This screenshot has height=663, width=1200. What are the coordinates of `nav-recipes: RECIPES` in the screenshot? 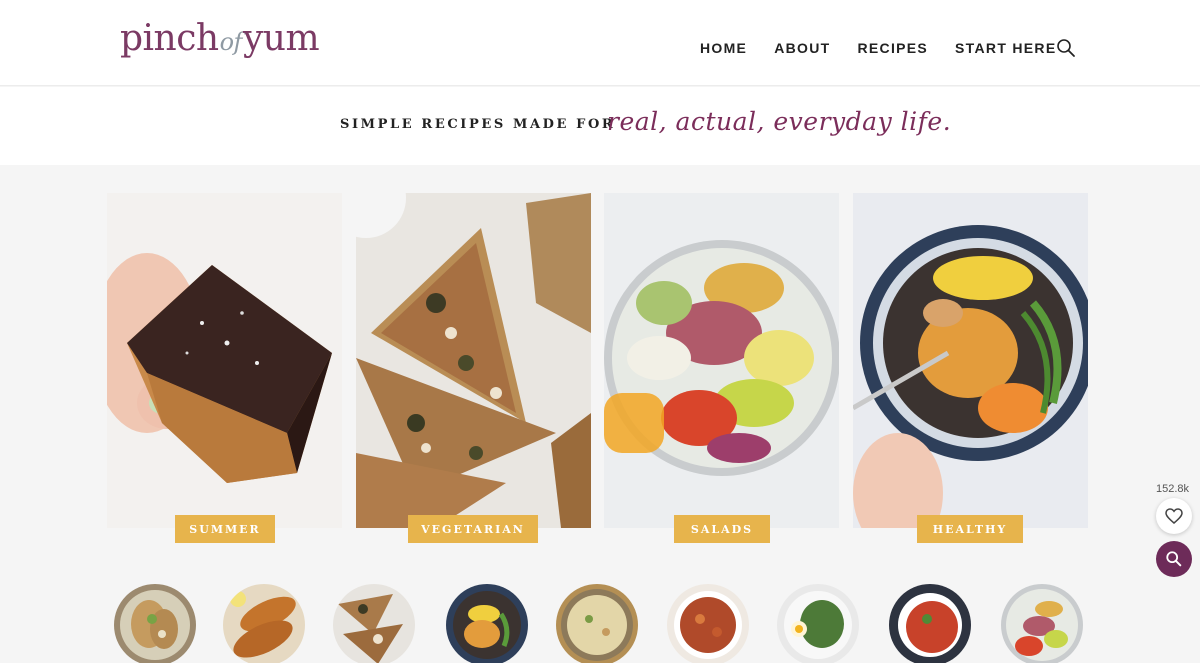 It's located at (892, 48).